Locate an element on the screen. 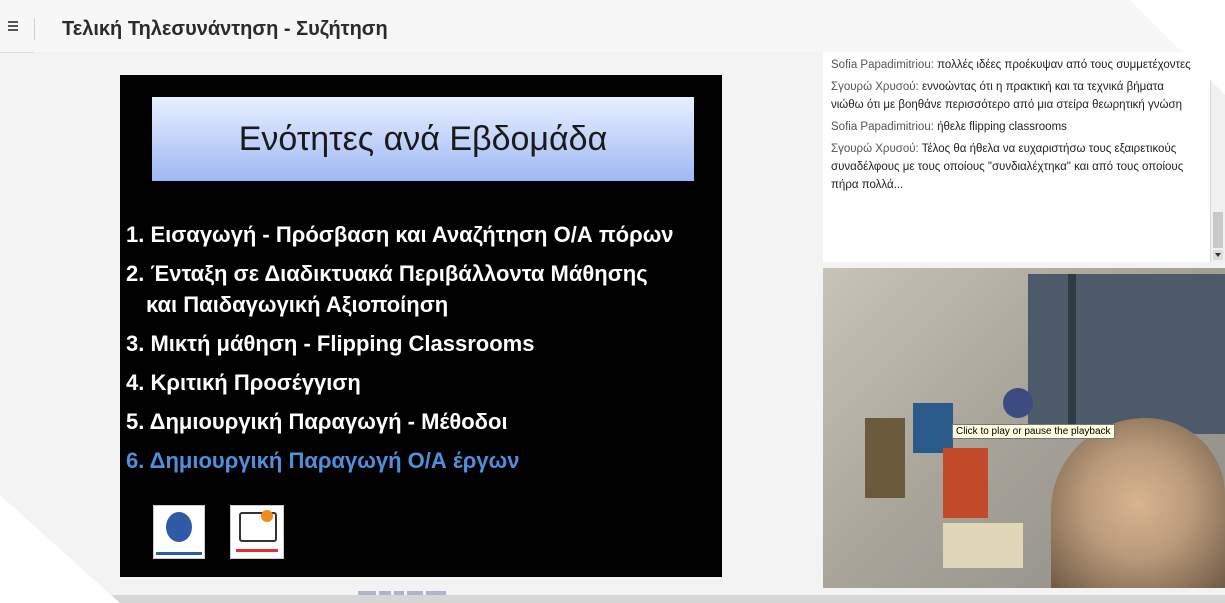 This screenshot has height=603, width=1225. page-title: Τελική Τηλεσυνάντηση - Συζήτηση is located at coordinates (225, 29).